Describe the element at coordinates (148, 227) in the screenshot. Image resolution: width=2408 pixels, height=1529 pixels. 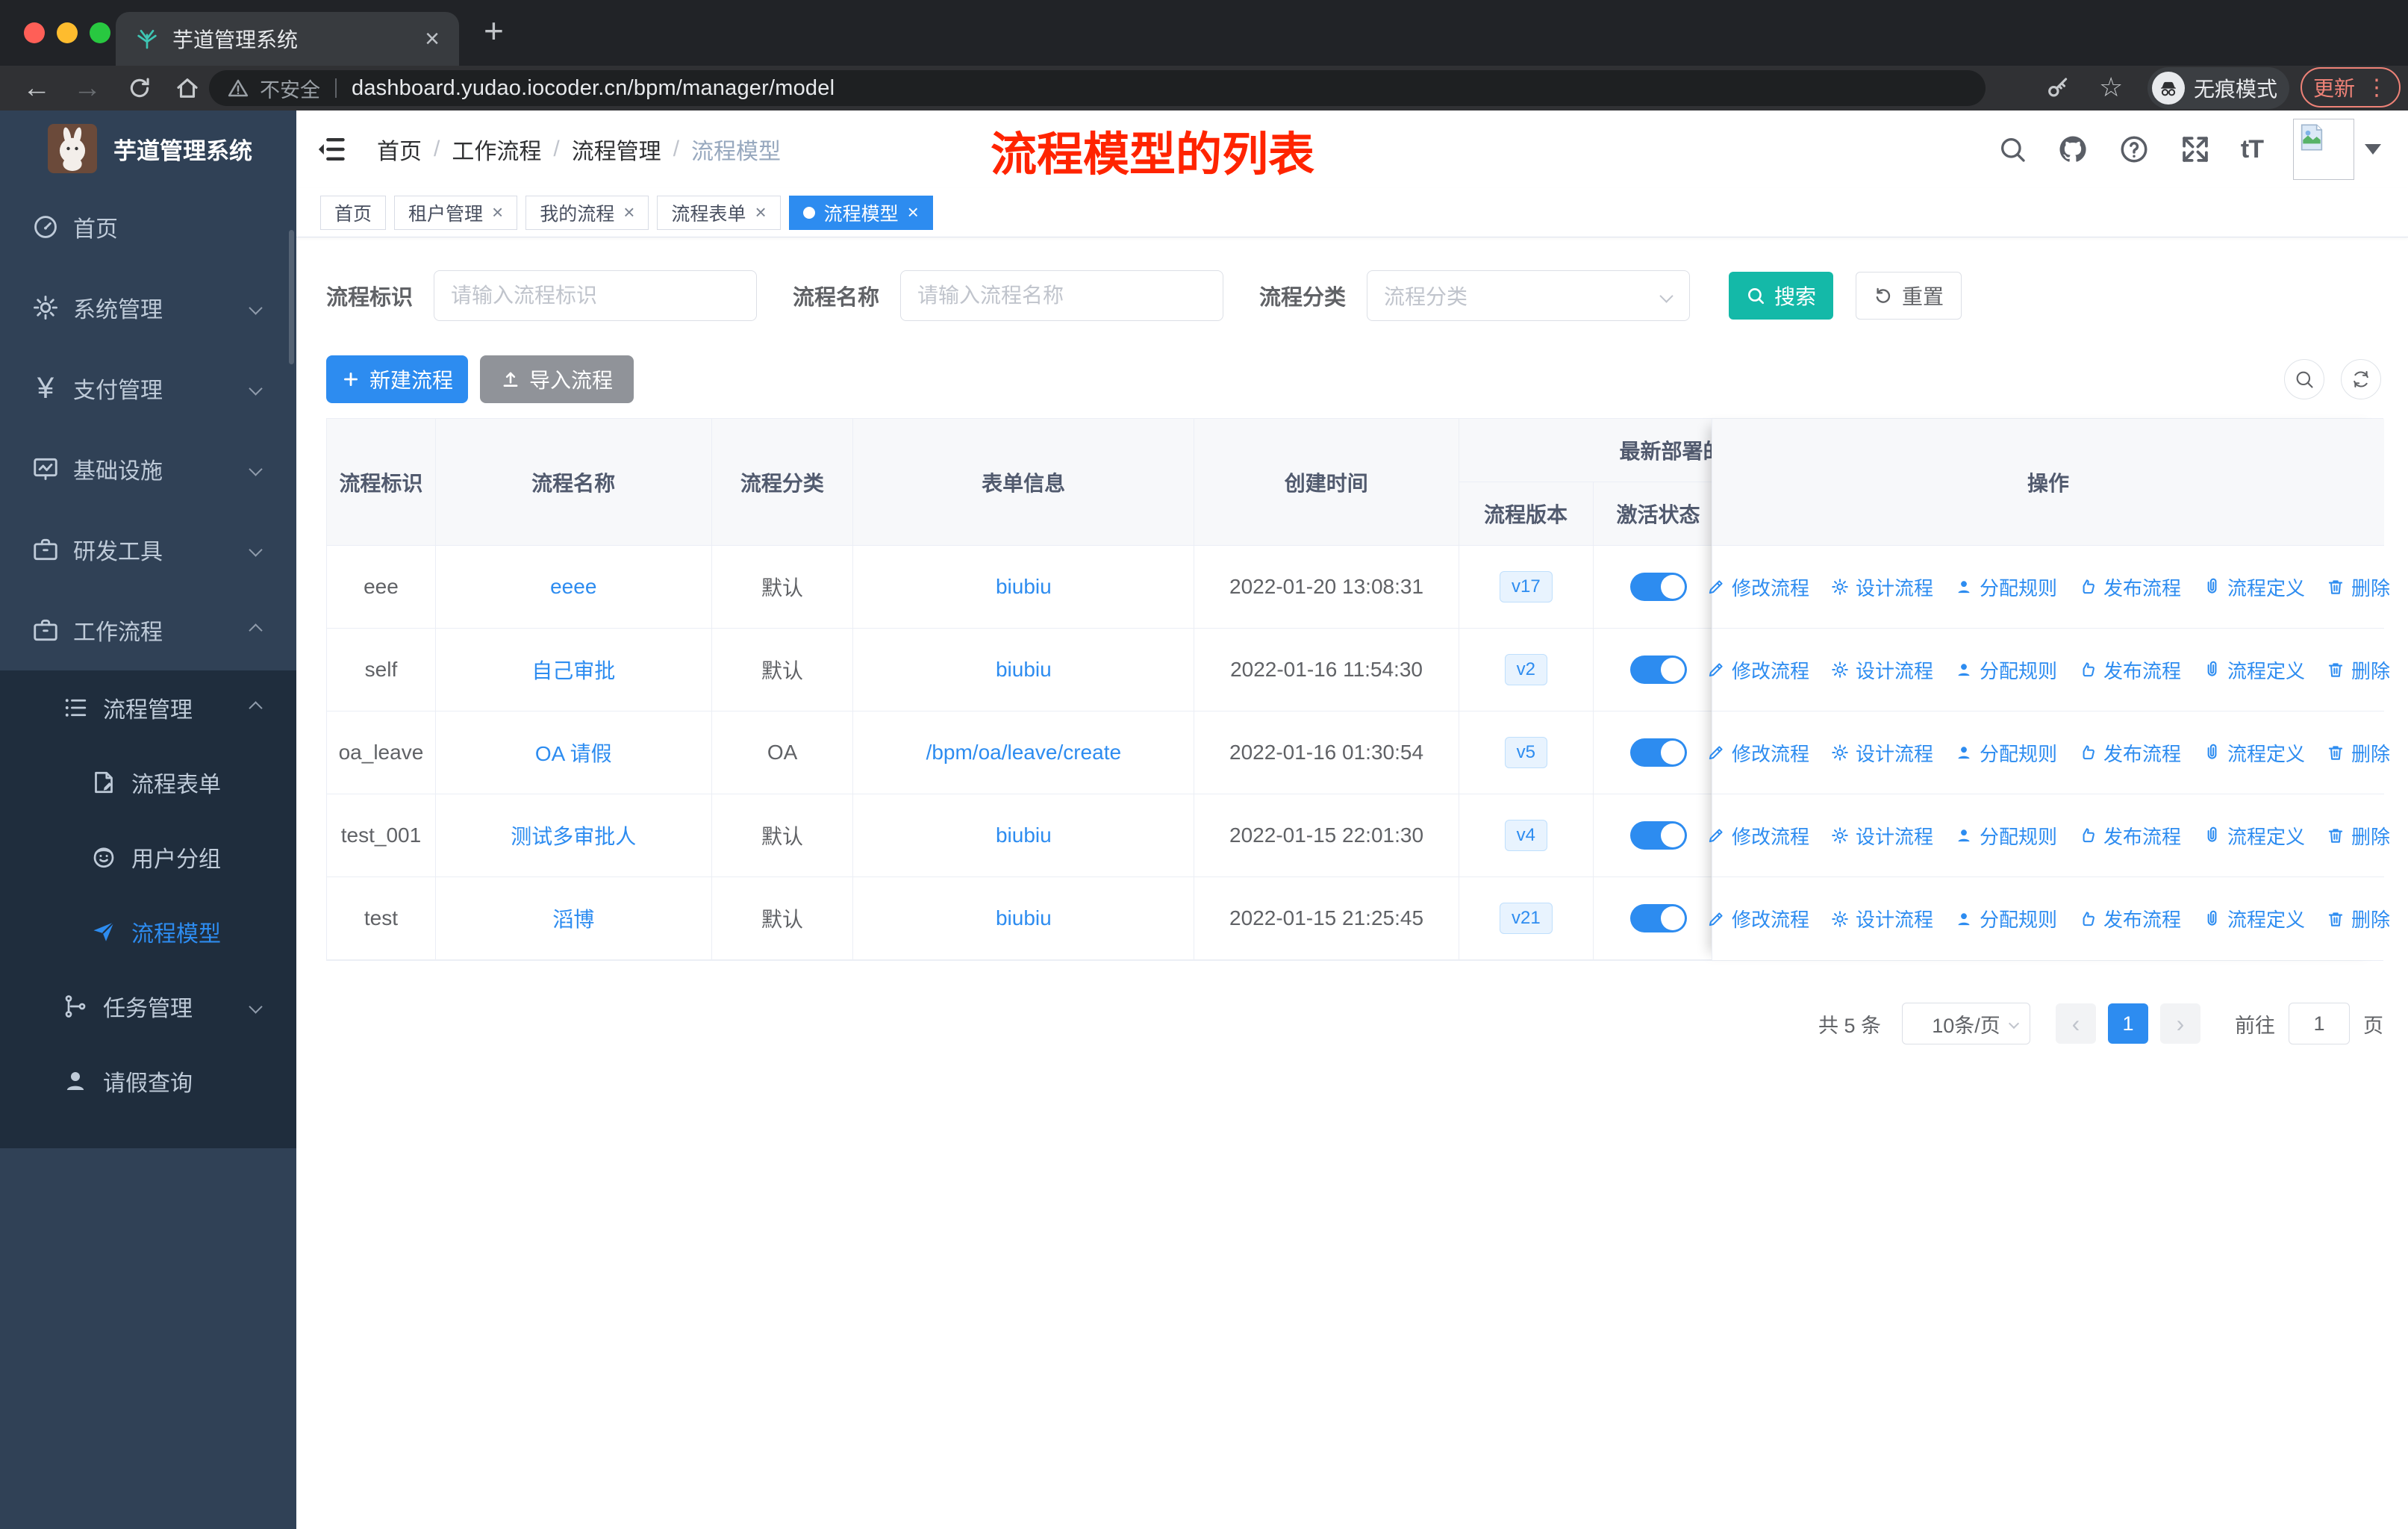
I see `sidebar-item-home: 首页` at that location.